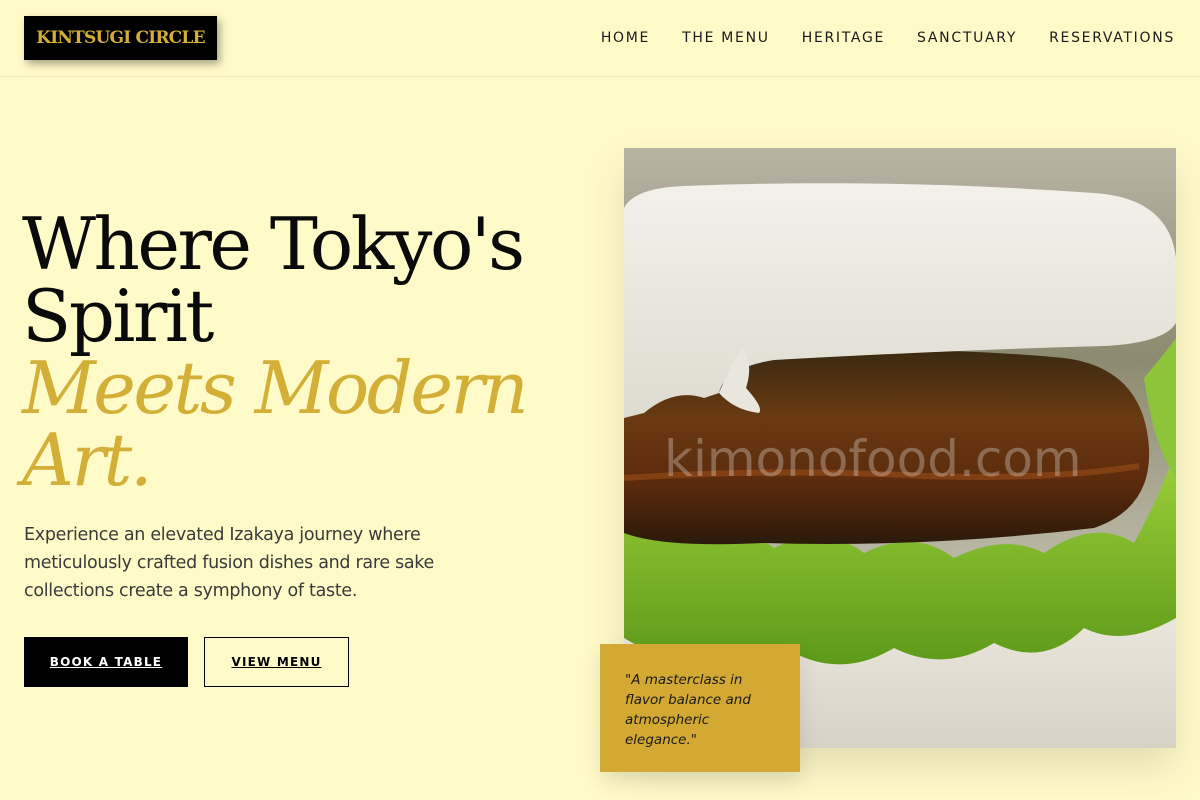 The height and width of the screenshot is (800, 1200). I want to click on nav-reservations-link: RESERVATIONS, so click(1112, 38).